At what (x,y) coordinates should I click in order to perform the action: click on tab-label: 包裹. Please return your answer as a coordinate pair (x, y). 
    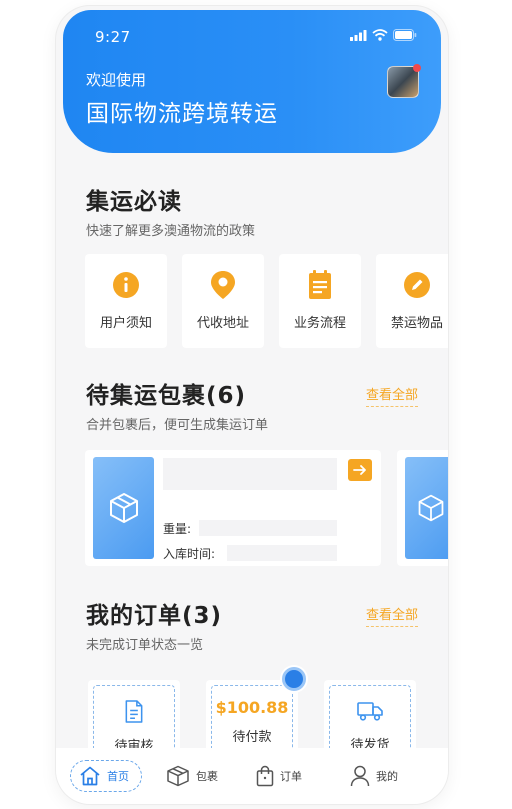
    Looking at the image, I should click on (207, 776).